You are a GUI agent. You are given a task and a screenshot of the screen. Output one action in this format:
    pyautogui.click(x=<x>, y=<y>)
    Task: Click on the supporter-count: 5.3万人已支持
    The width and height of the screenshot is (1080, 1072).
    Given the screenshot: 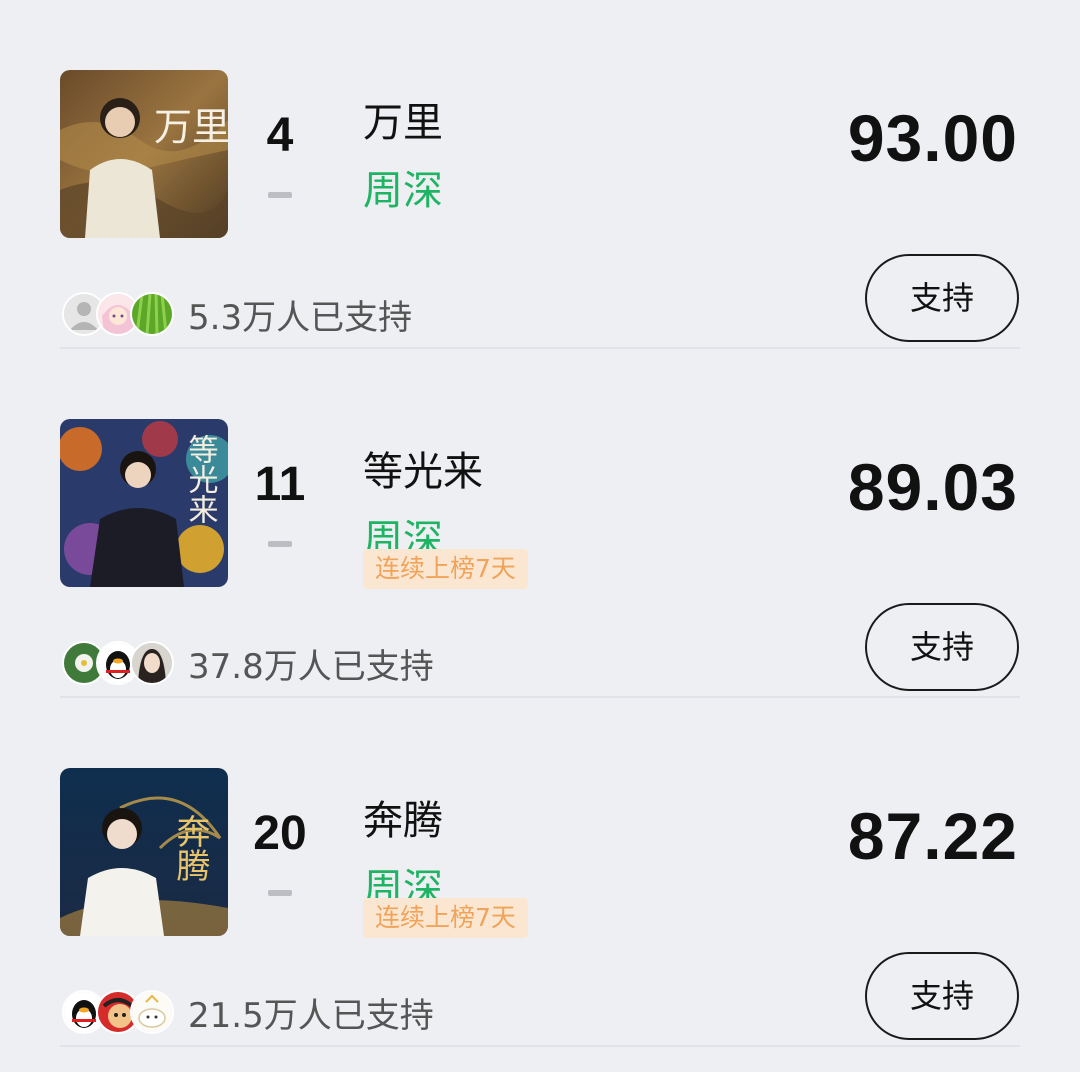 What is the action you would take?
    pyautogui.click(x=300, y=317)
    